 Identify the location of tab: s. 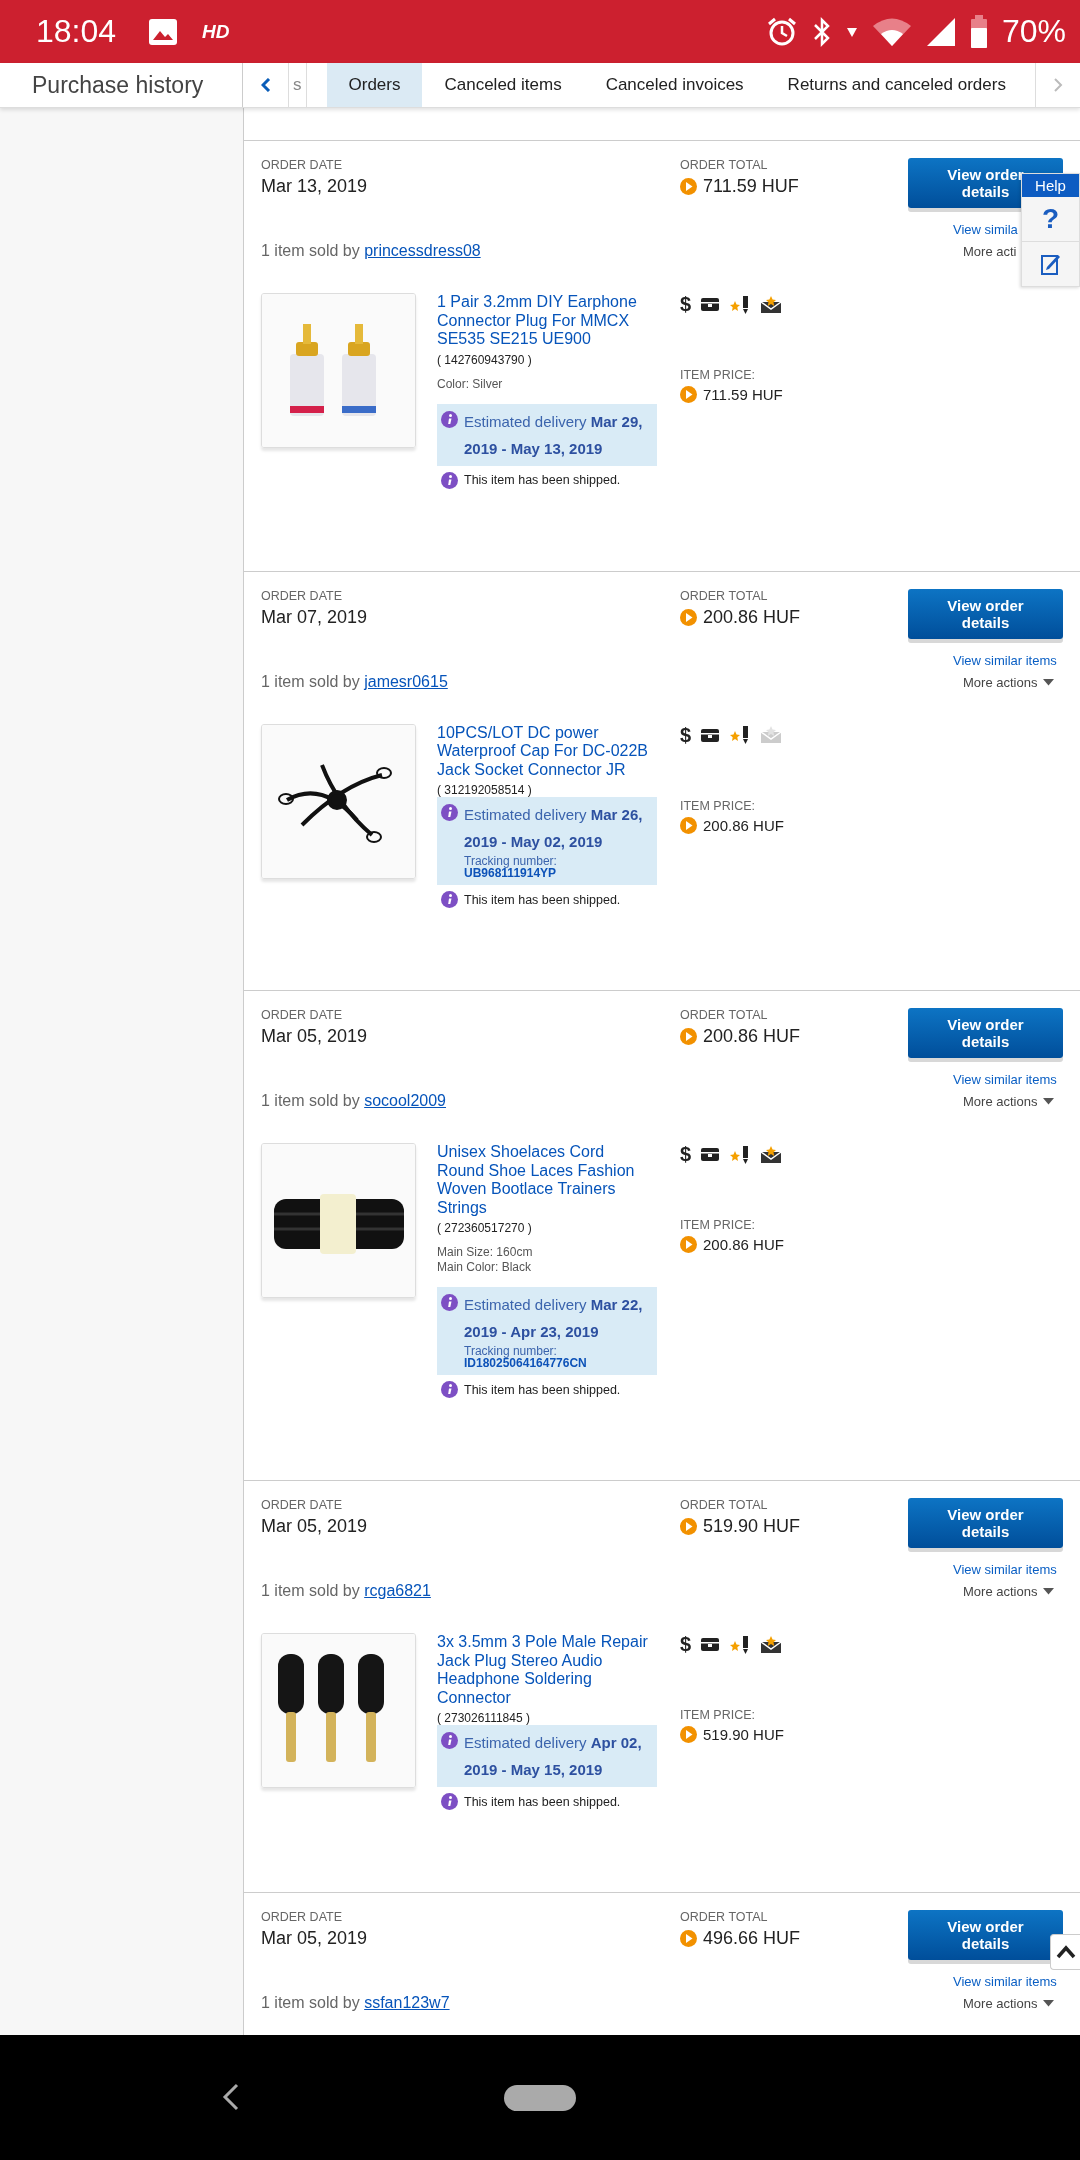
(298, 85).